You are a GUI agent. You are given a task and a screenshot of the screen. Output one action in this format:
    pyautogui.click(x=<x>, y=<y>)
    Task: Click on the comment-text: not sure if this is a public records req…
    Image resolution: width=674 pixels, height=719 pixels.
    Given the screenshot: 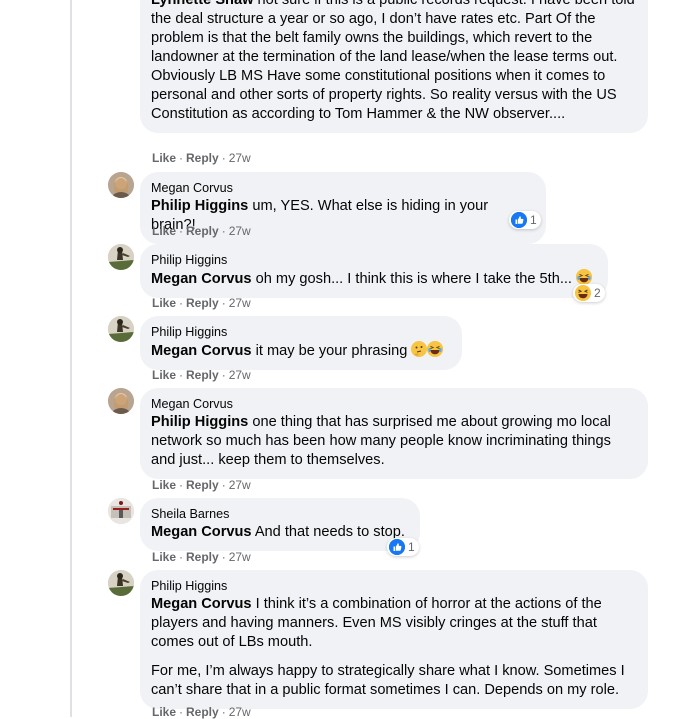 What is the action you would take?
    pyautogui.click(x=393, y=61)
    